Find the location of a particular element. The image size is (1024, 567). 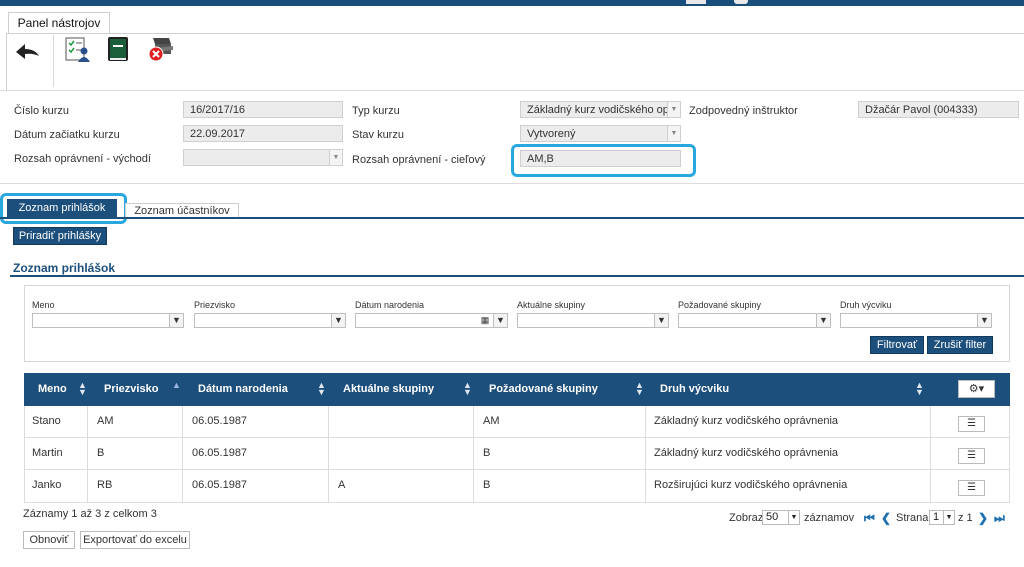

source-scope-label: Rozsah oprávnení - východí is located at coordinates (82, 159).